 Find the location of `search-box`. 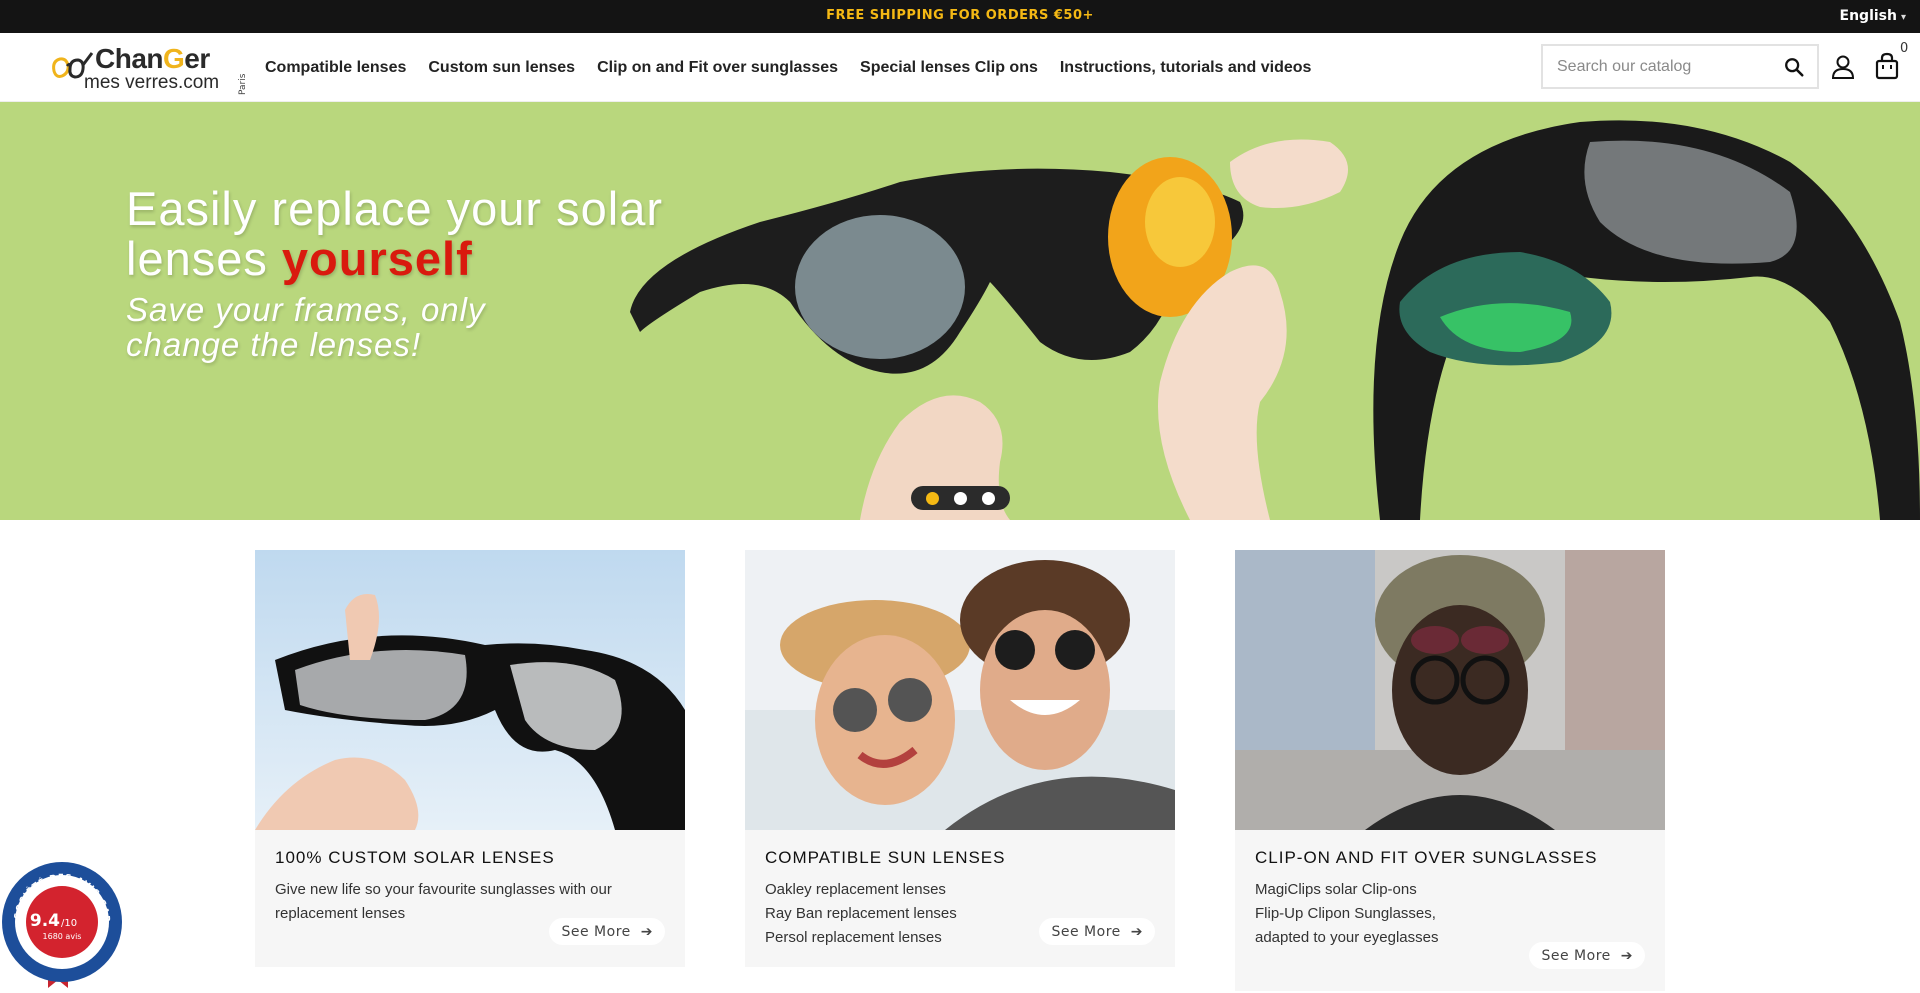

search-box is located at coordinates (1680, 66).